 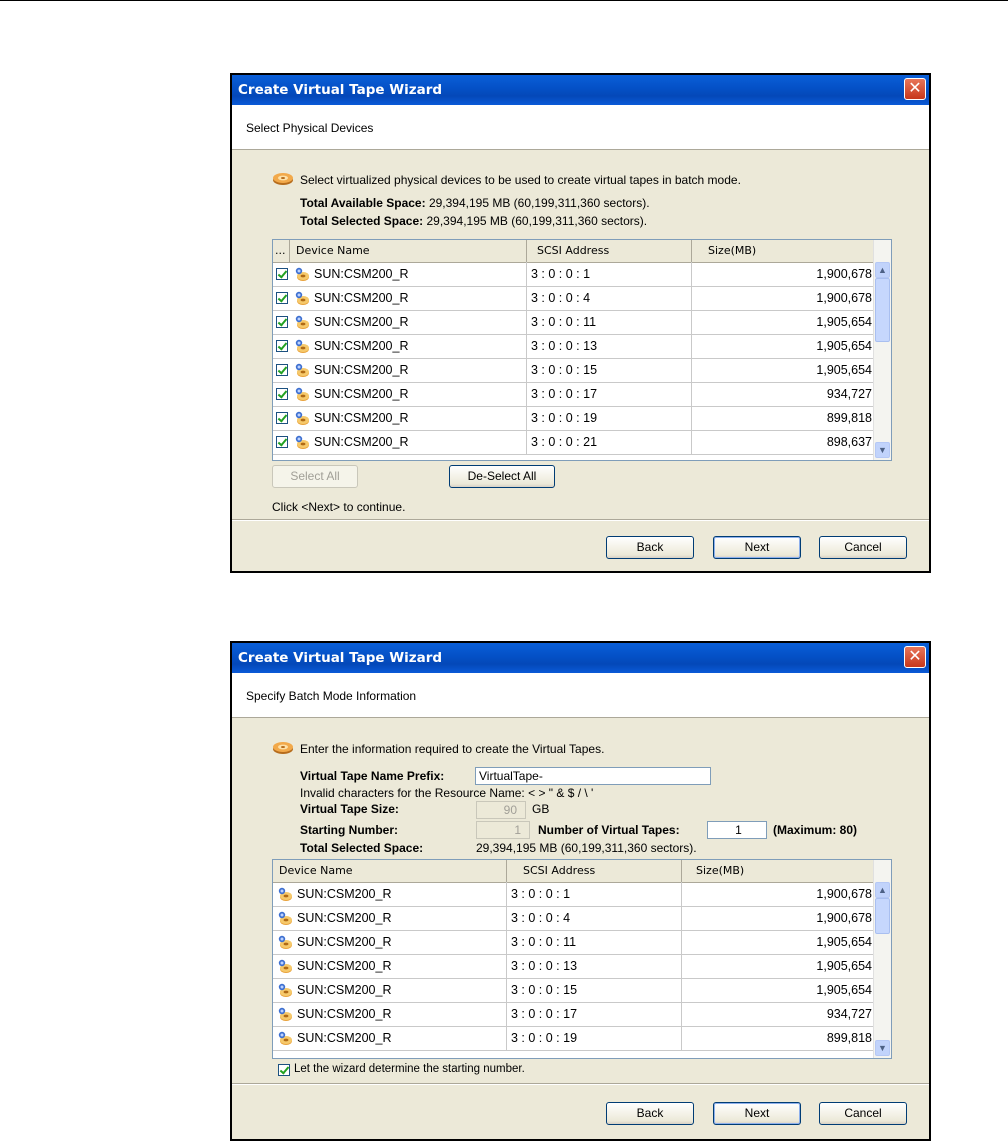 What do you see at coordinates (594, 990) in the screenshot?
I see `scsi-address: 3 : 0 : 0 : 15` at bounding box center [594, 990].